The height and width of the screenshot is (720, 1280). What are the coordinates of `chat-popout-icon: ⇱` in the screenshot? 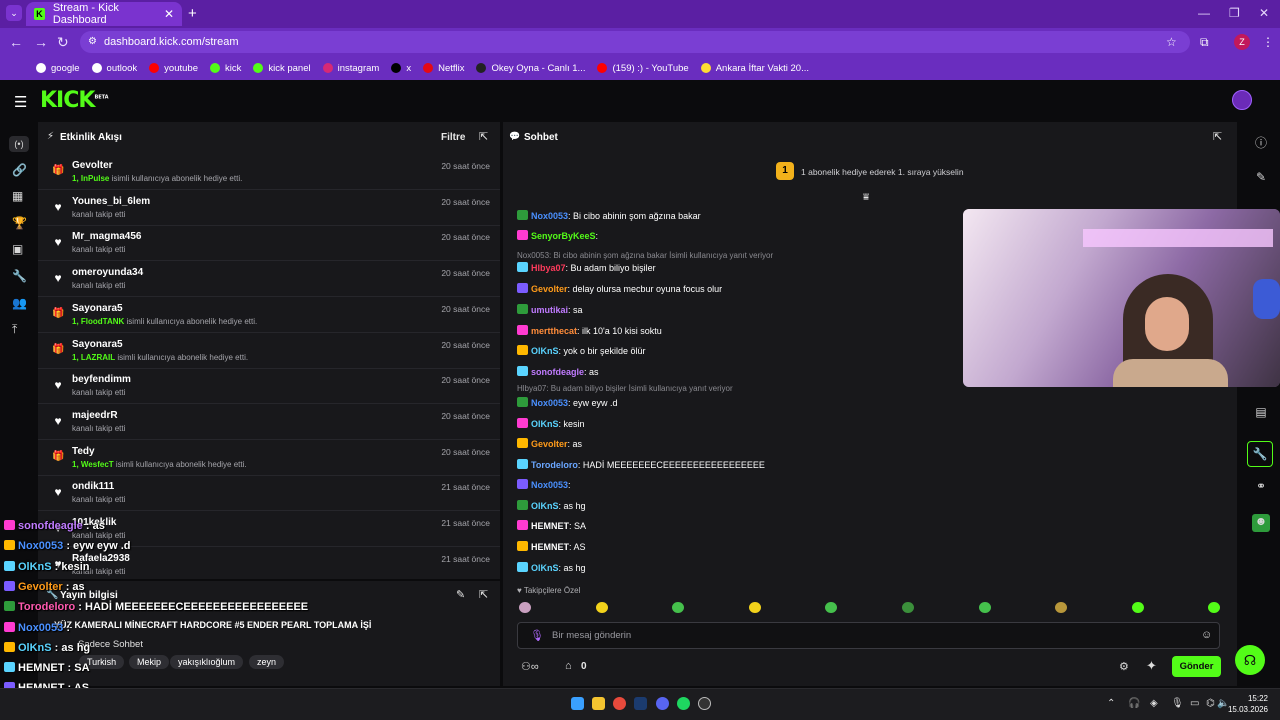 It's located at (1217, 136).